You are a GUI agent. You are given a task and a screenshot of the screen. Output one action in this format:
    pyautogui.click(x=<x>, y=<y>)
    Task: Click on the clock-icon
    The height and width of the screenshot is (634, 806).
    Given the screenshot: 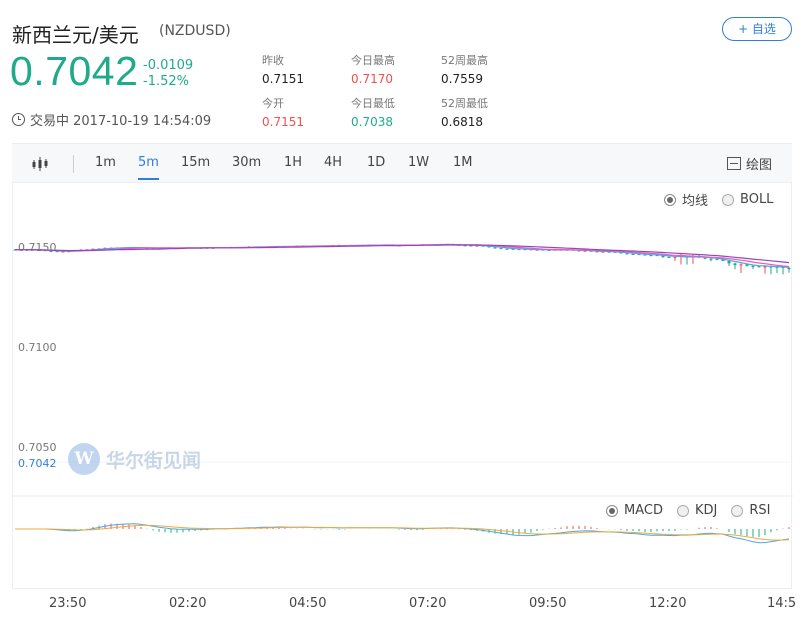 What is the action you would take?
    pyautogui.click(x=18, y=119)
    